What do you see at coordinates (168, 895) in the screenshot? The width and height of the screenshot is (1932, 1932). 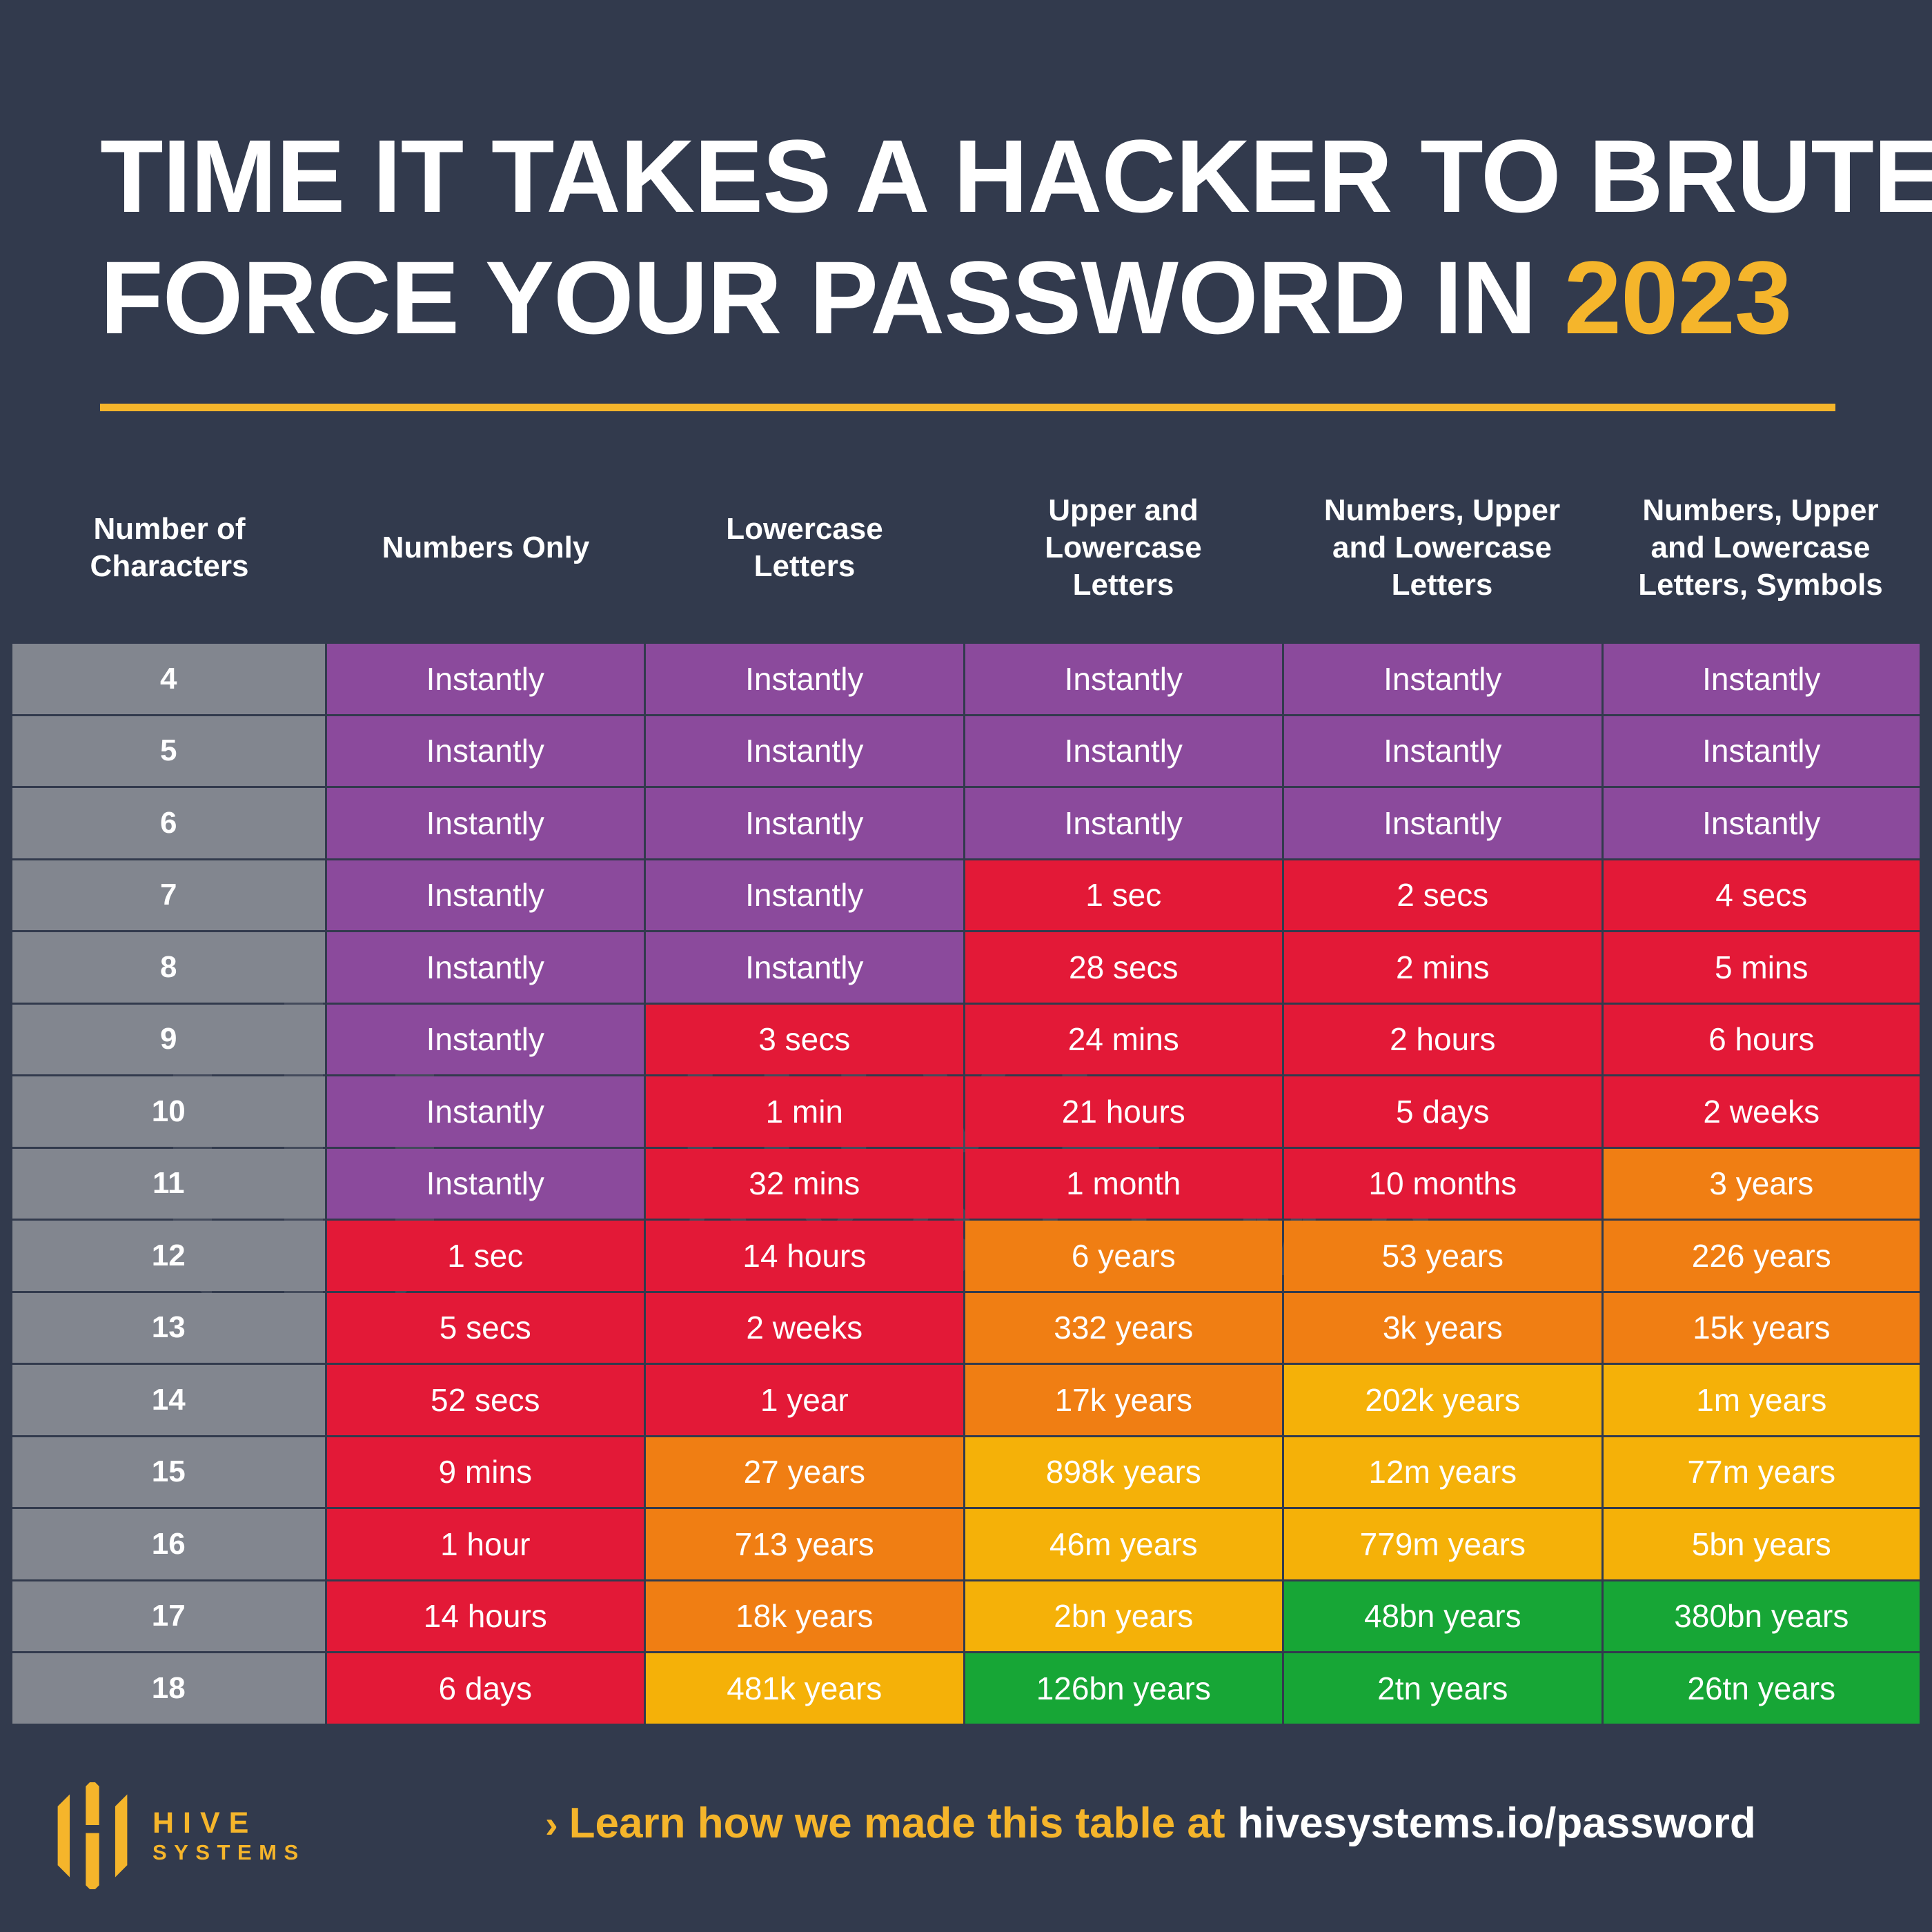 I see `character-count-cell: 7` at bounding box center [168, 895].